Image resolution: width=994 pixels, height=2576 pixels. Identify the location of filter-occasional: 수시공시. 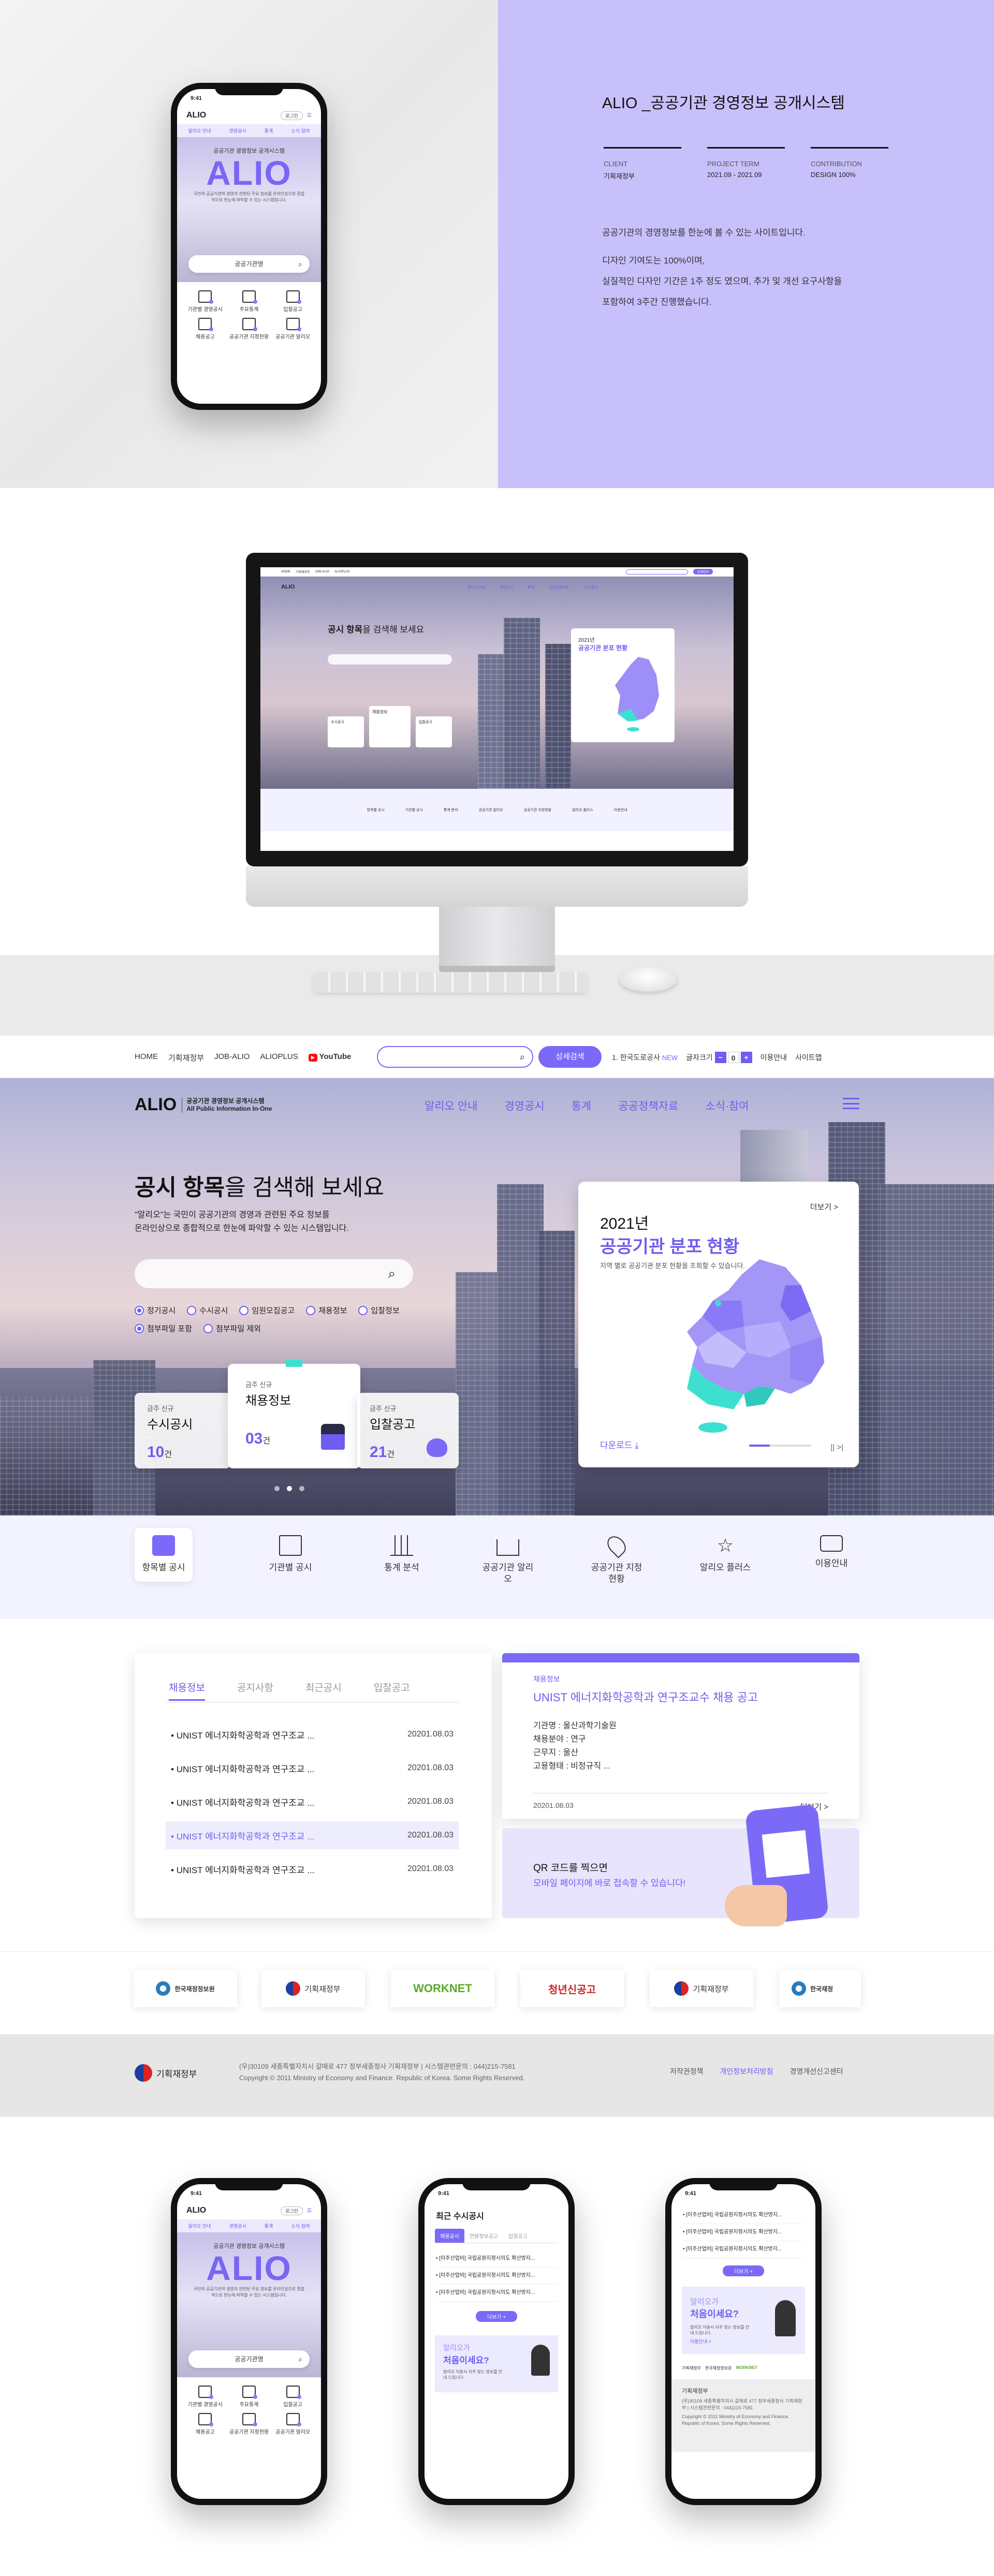
(207, 1311).